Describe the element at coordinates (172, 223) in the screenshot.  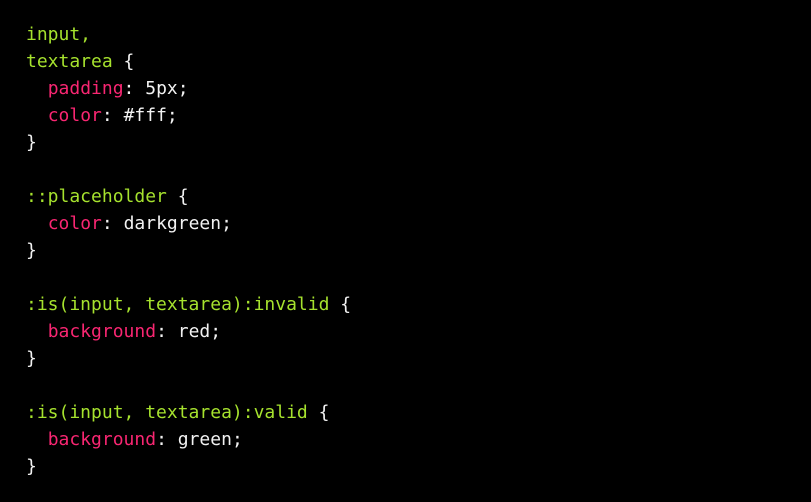
I see `value-token: darkgreen` at that location.